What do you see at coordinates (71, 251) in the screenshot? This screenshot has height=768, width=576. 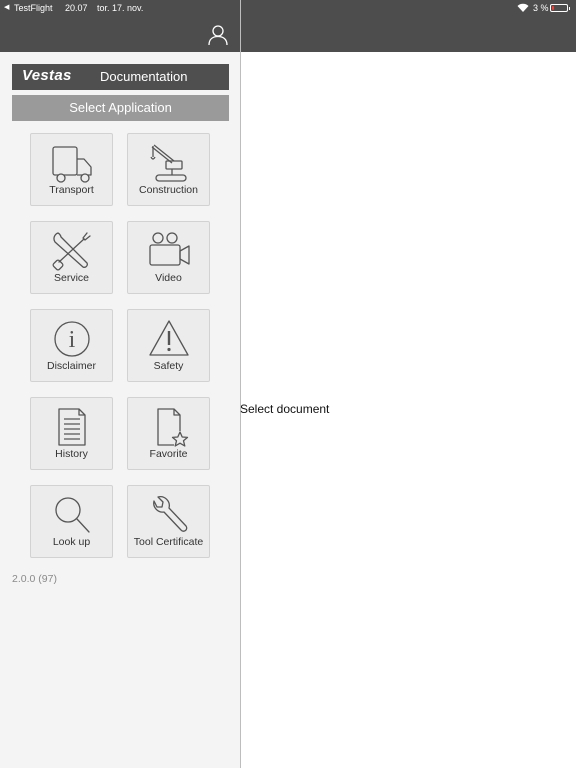 I see `tools-icon` at bounding box center [71, 251].